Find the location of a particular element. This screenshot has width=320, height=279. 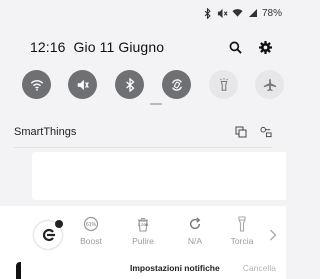

notification-actions: Impostazioni notifiche Cancella is located at coordinates (143, 269).